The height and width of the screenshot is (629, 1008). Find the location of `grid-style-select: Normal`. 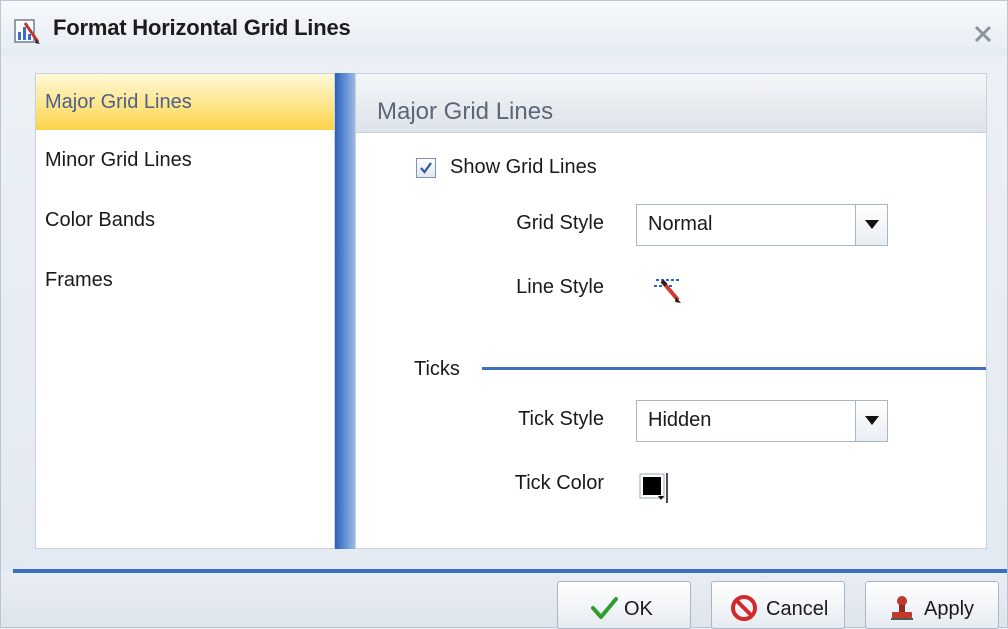

grid-style-select: Normal is located at coordinates (762, 225).